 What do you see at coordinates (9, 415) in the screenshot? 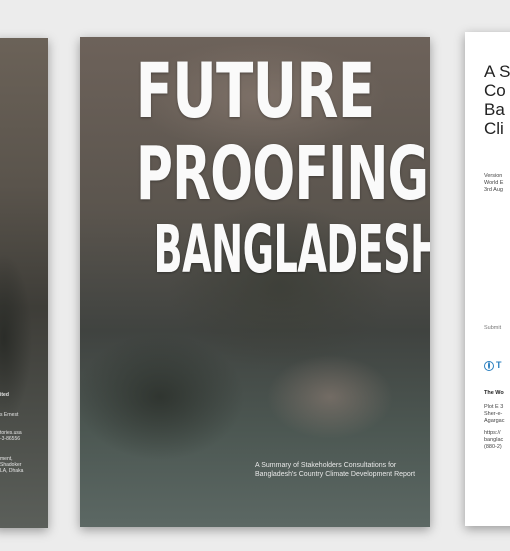
I see `back-cover-text-2: s Ernest` at bounding box center [9, 415].